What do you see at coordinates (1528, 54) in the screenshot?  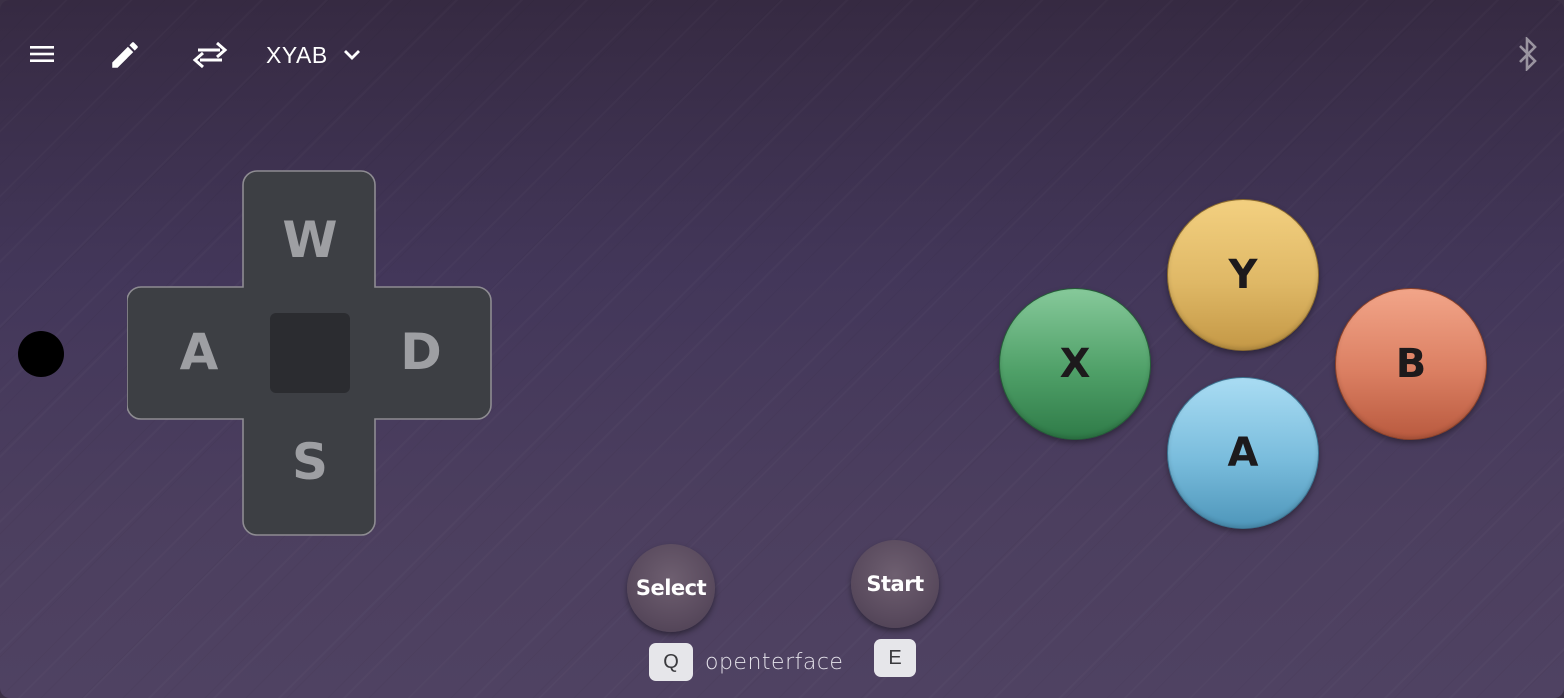 I see `bluetooth-icon` at bounding box center [1528, 54].